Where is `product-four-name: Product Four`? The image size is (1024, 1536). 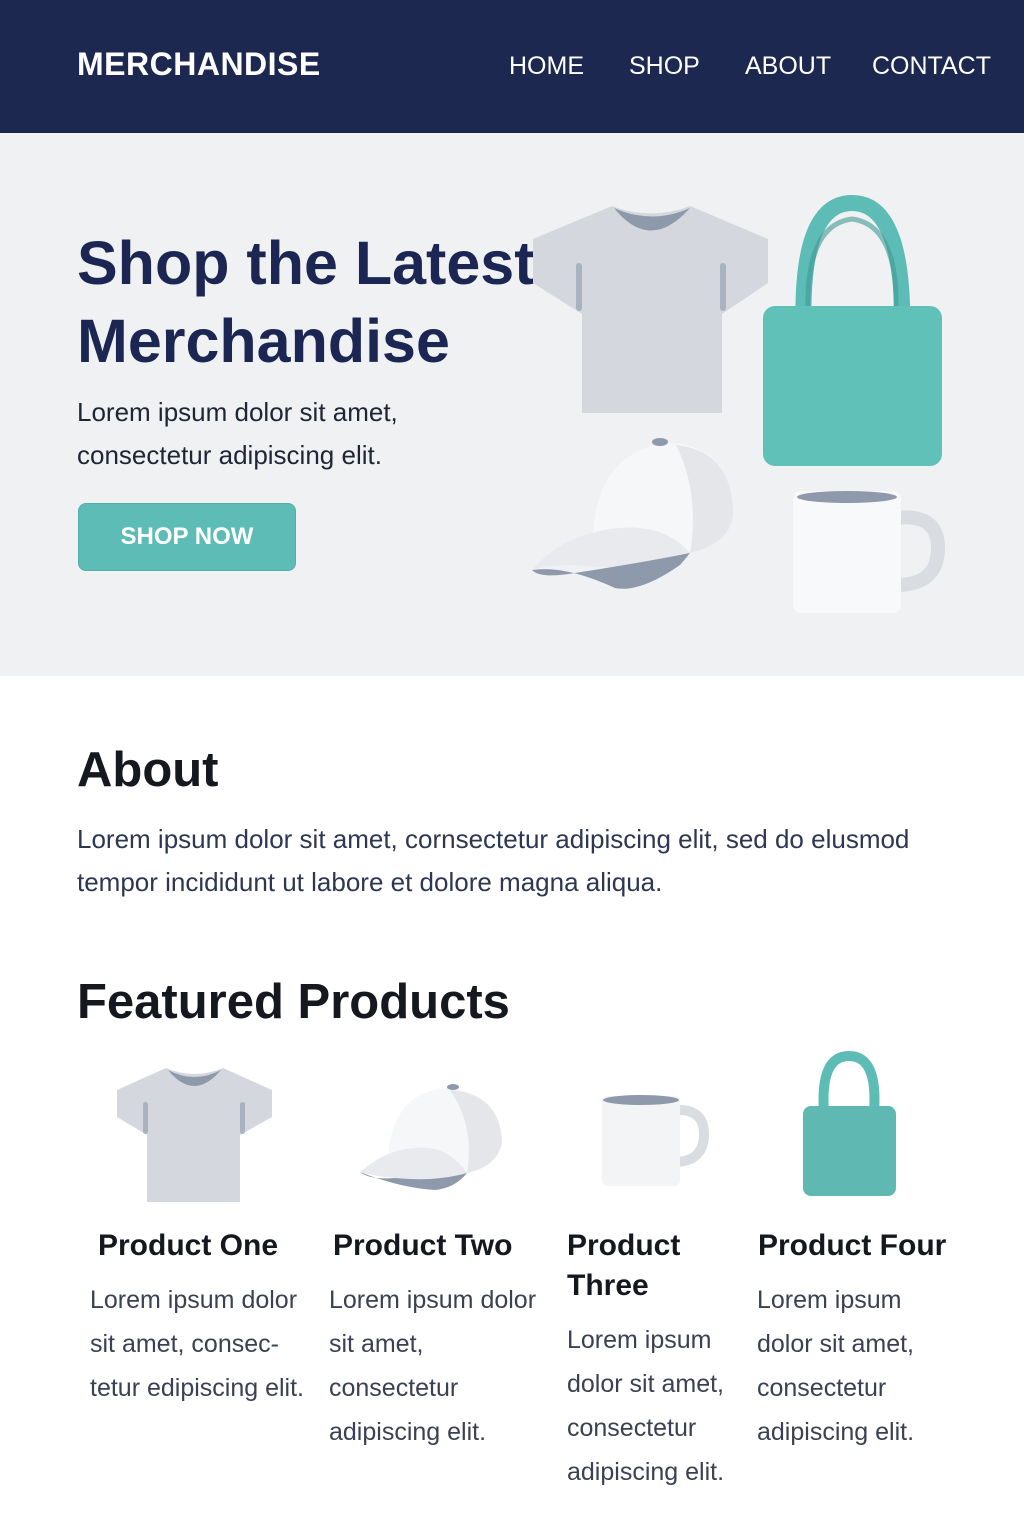
product-four-name: Product Four is located at coordinates (852, 1246).